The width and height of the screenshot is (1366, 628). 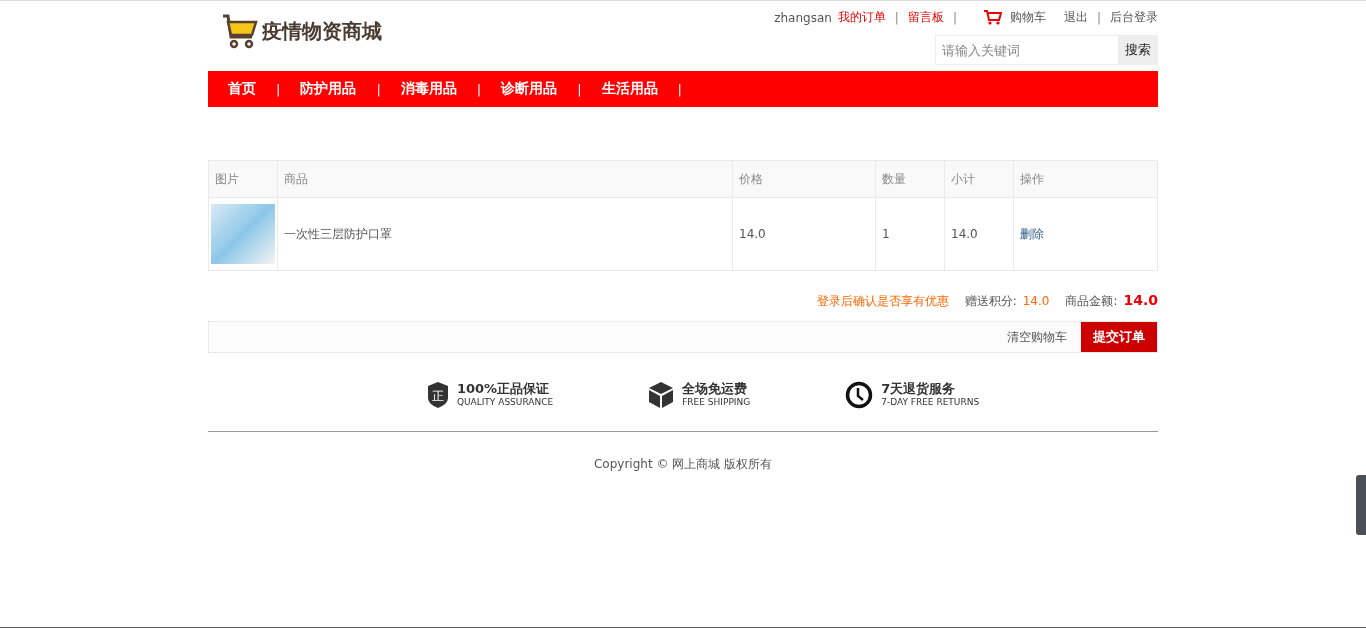 What do you see at coordinates (503, 389) in the screenshot?
I see `feature-title: 100%正品保证` at bounding box center [503, 389].